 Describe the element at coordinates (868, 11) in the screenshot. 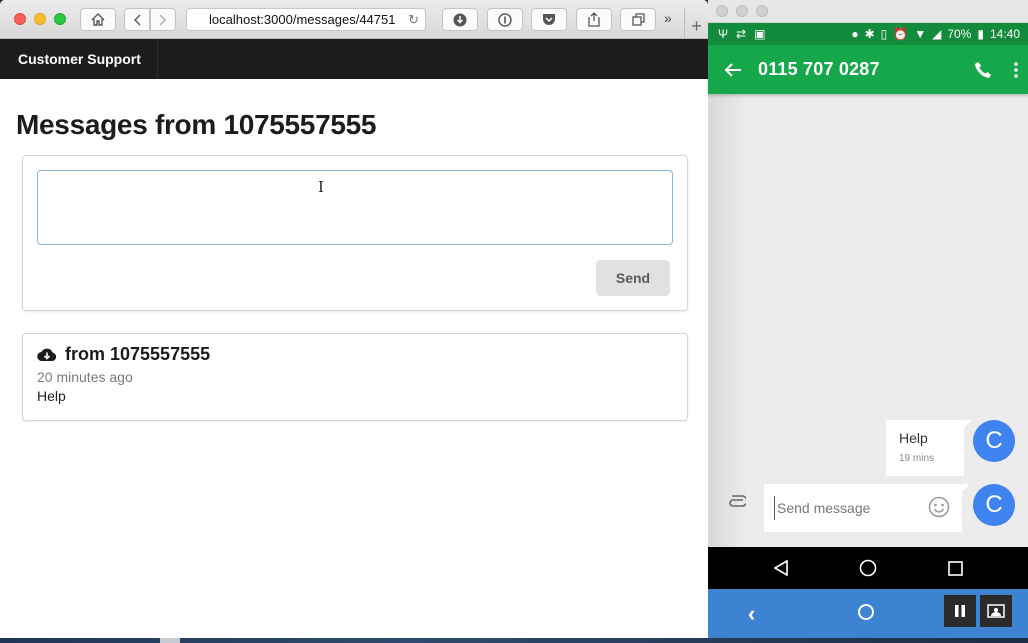

I see `emulator-titlebar` at that location.